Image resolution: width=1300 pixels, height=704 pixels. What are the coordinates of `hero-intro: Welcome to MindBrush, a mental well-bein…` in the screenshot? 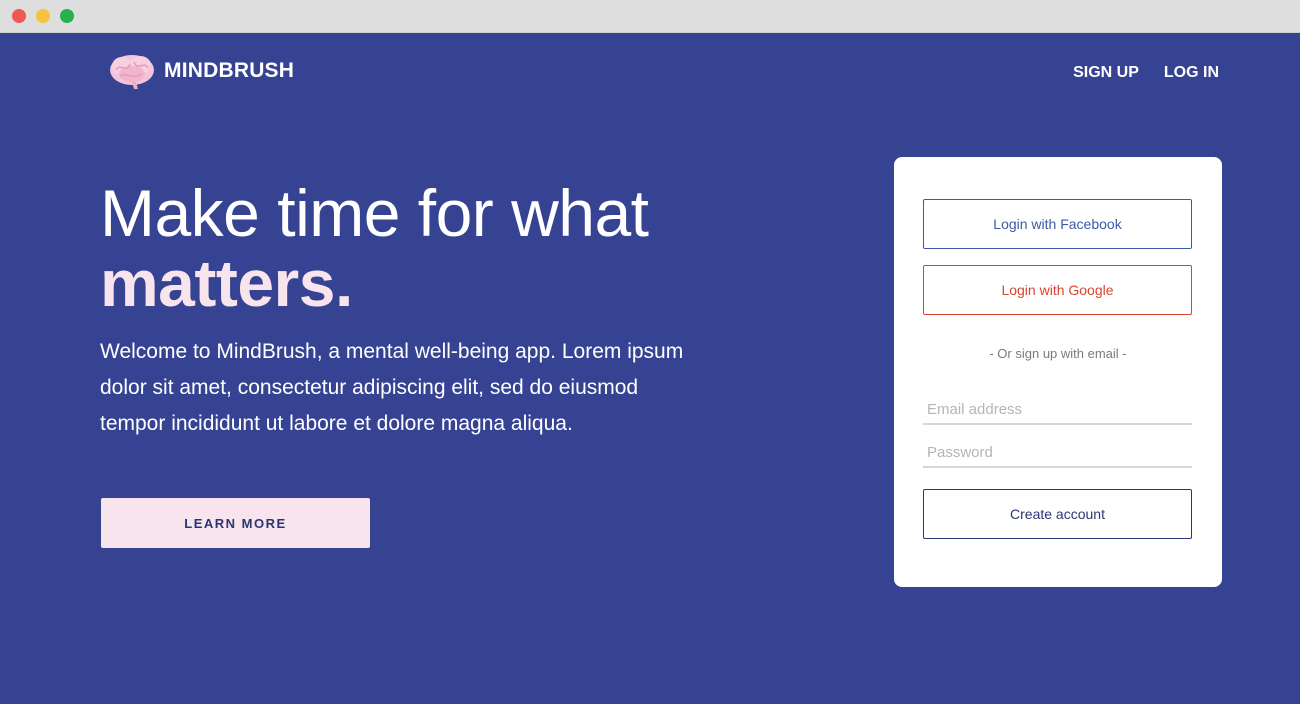 It's located at (392, 387).